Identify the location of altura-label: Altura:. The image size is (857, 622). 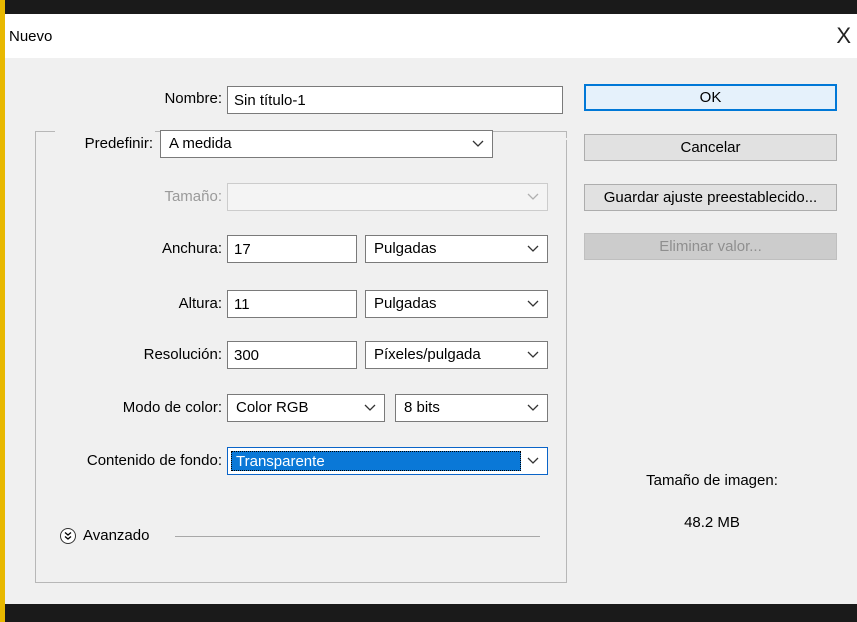
(200, 303).